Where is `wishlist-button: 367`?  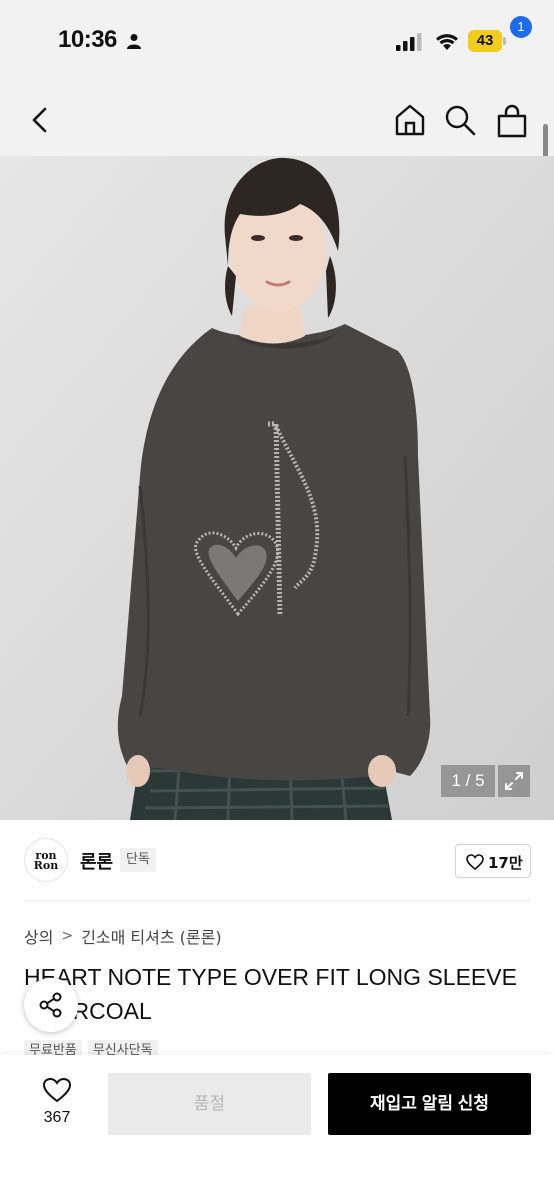 wishlist-button: 367 is located at coordinates (57, 1103).